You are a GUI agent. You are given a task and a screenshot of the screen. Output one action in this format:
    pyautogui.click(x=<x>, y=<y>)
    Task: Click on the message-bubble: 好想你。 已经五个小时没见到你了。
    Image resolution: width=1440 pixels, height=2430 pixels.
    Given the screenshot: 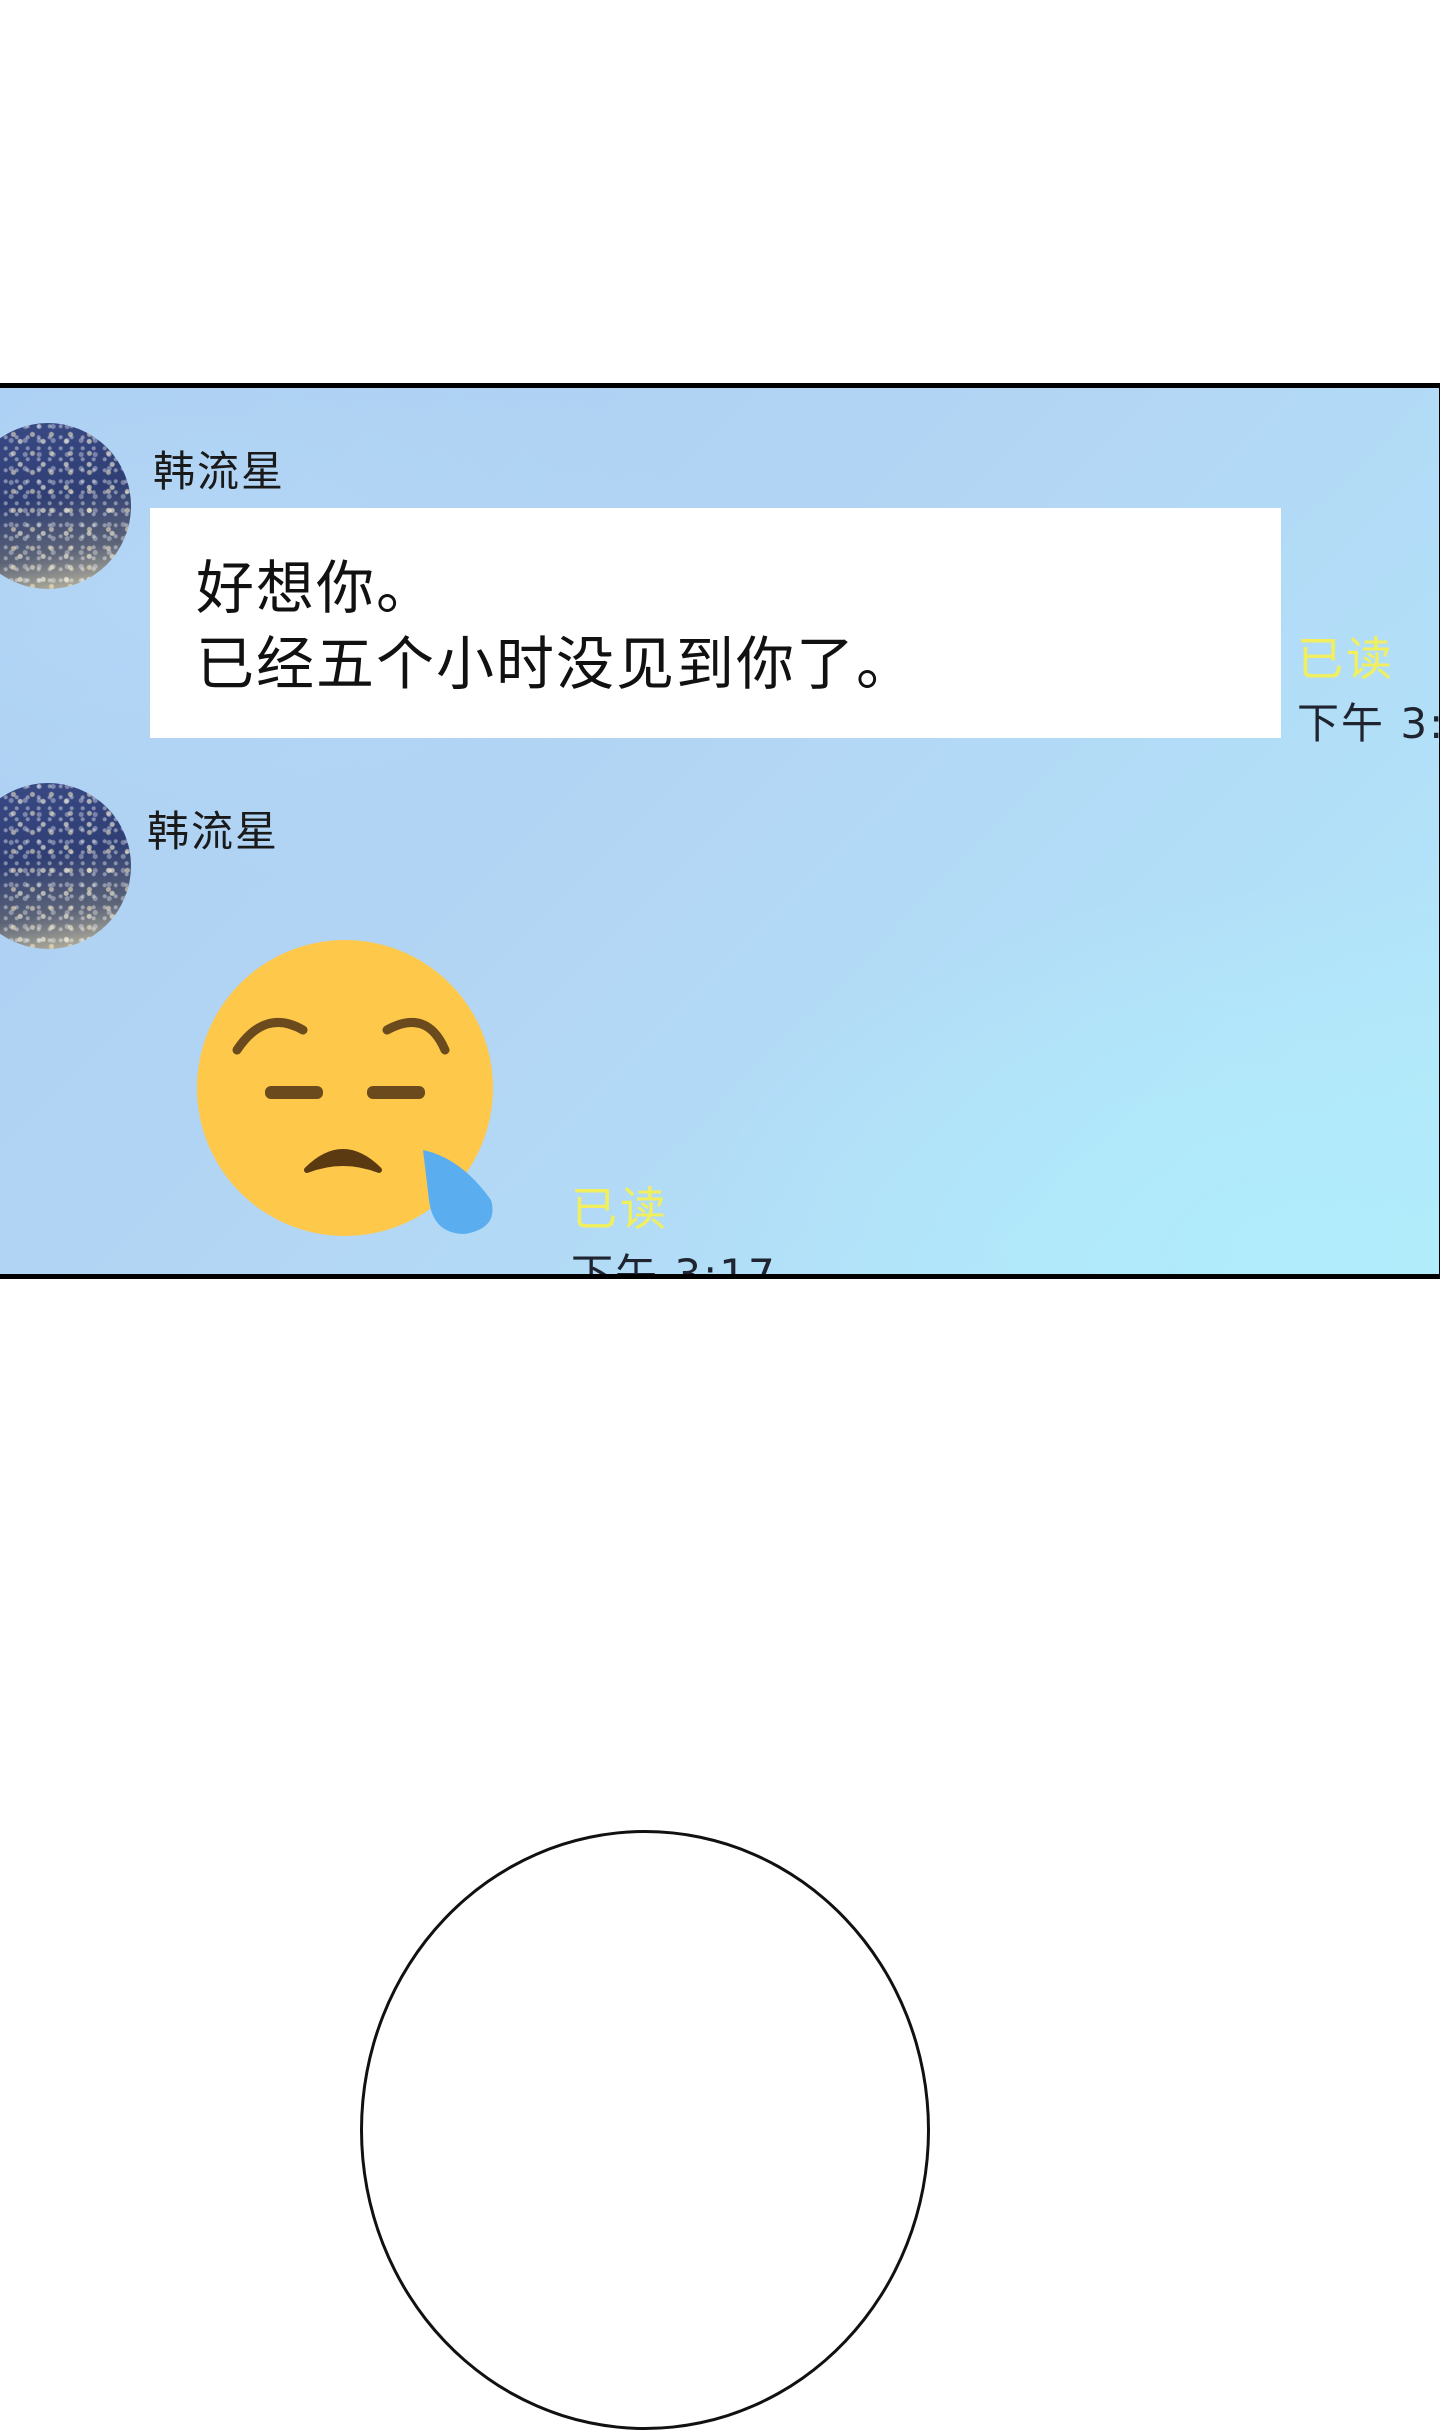 What is the action you would take?
    pyautogui.click(x=715, y=623)
    